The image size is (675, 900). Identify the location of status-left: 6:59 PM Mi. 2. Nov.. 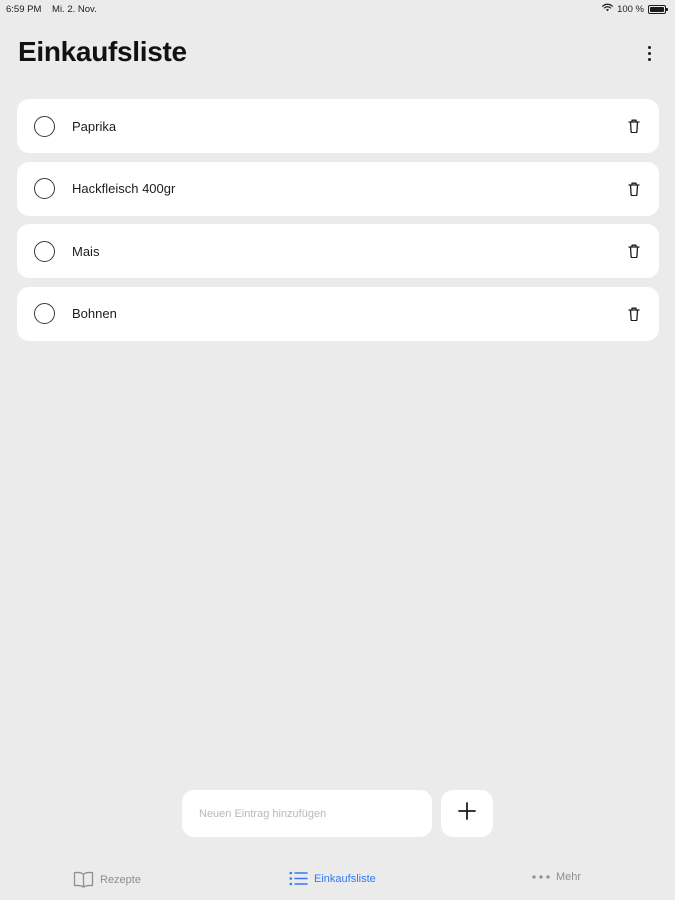
(51, 9).